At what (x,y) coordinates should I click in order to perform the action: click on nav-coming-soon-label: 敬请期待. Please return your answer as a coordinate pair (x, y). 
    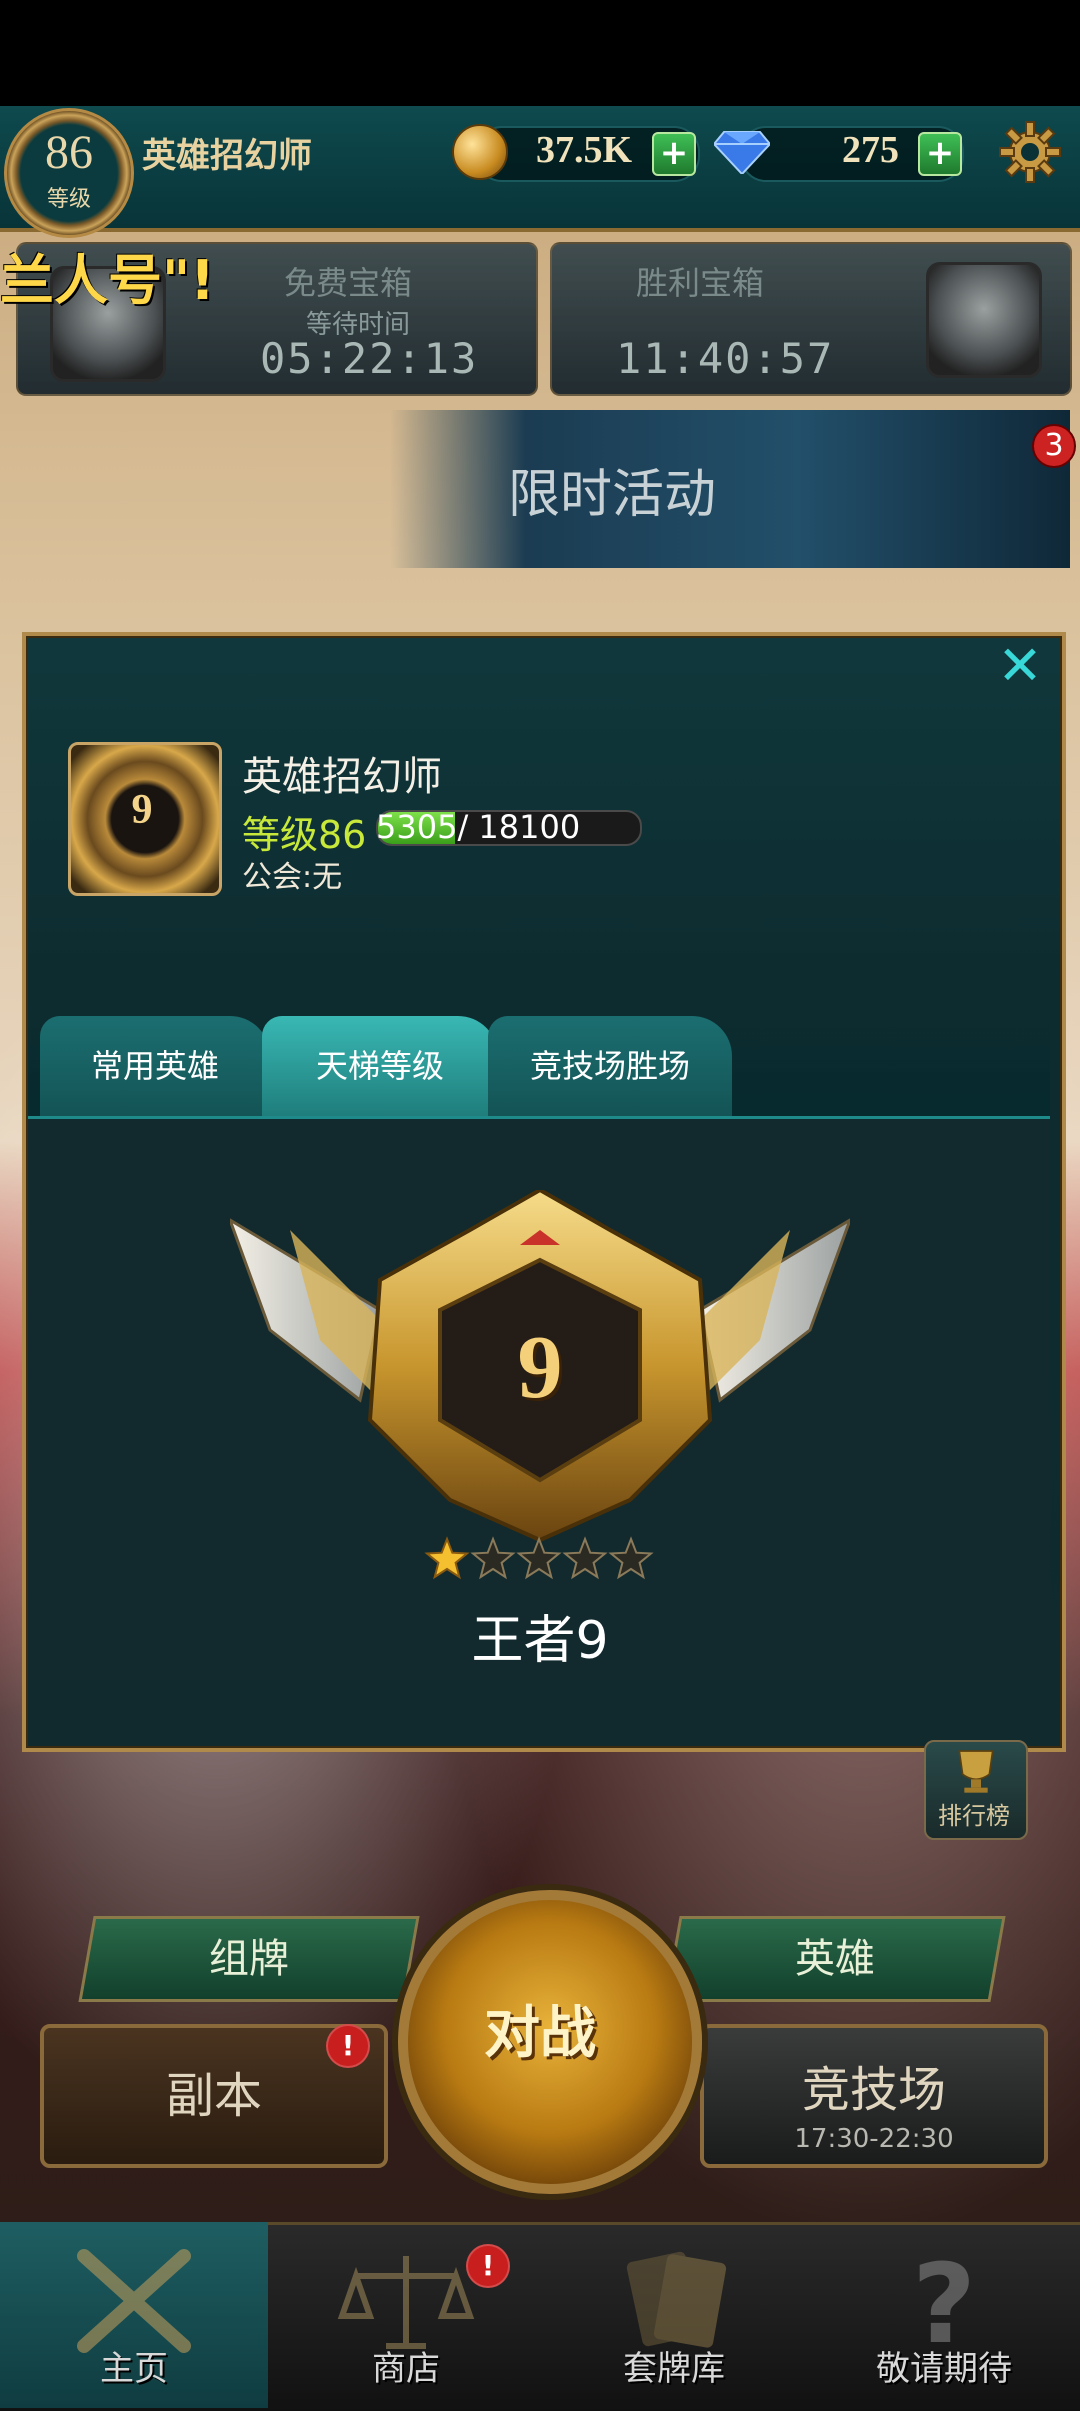
    Looking at the image, I should click on (944, 2369).